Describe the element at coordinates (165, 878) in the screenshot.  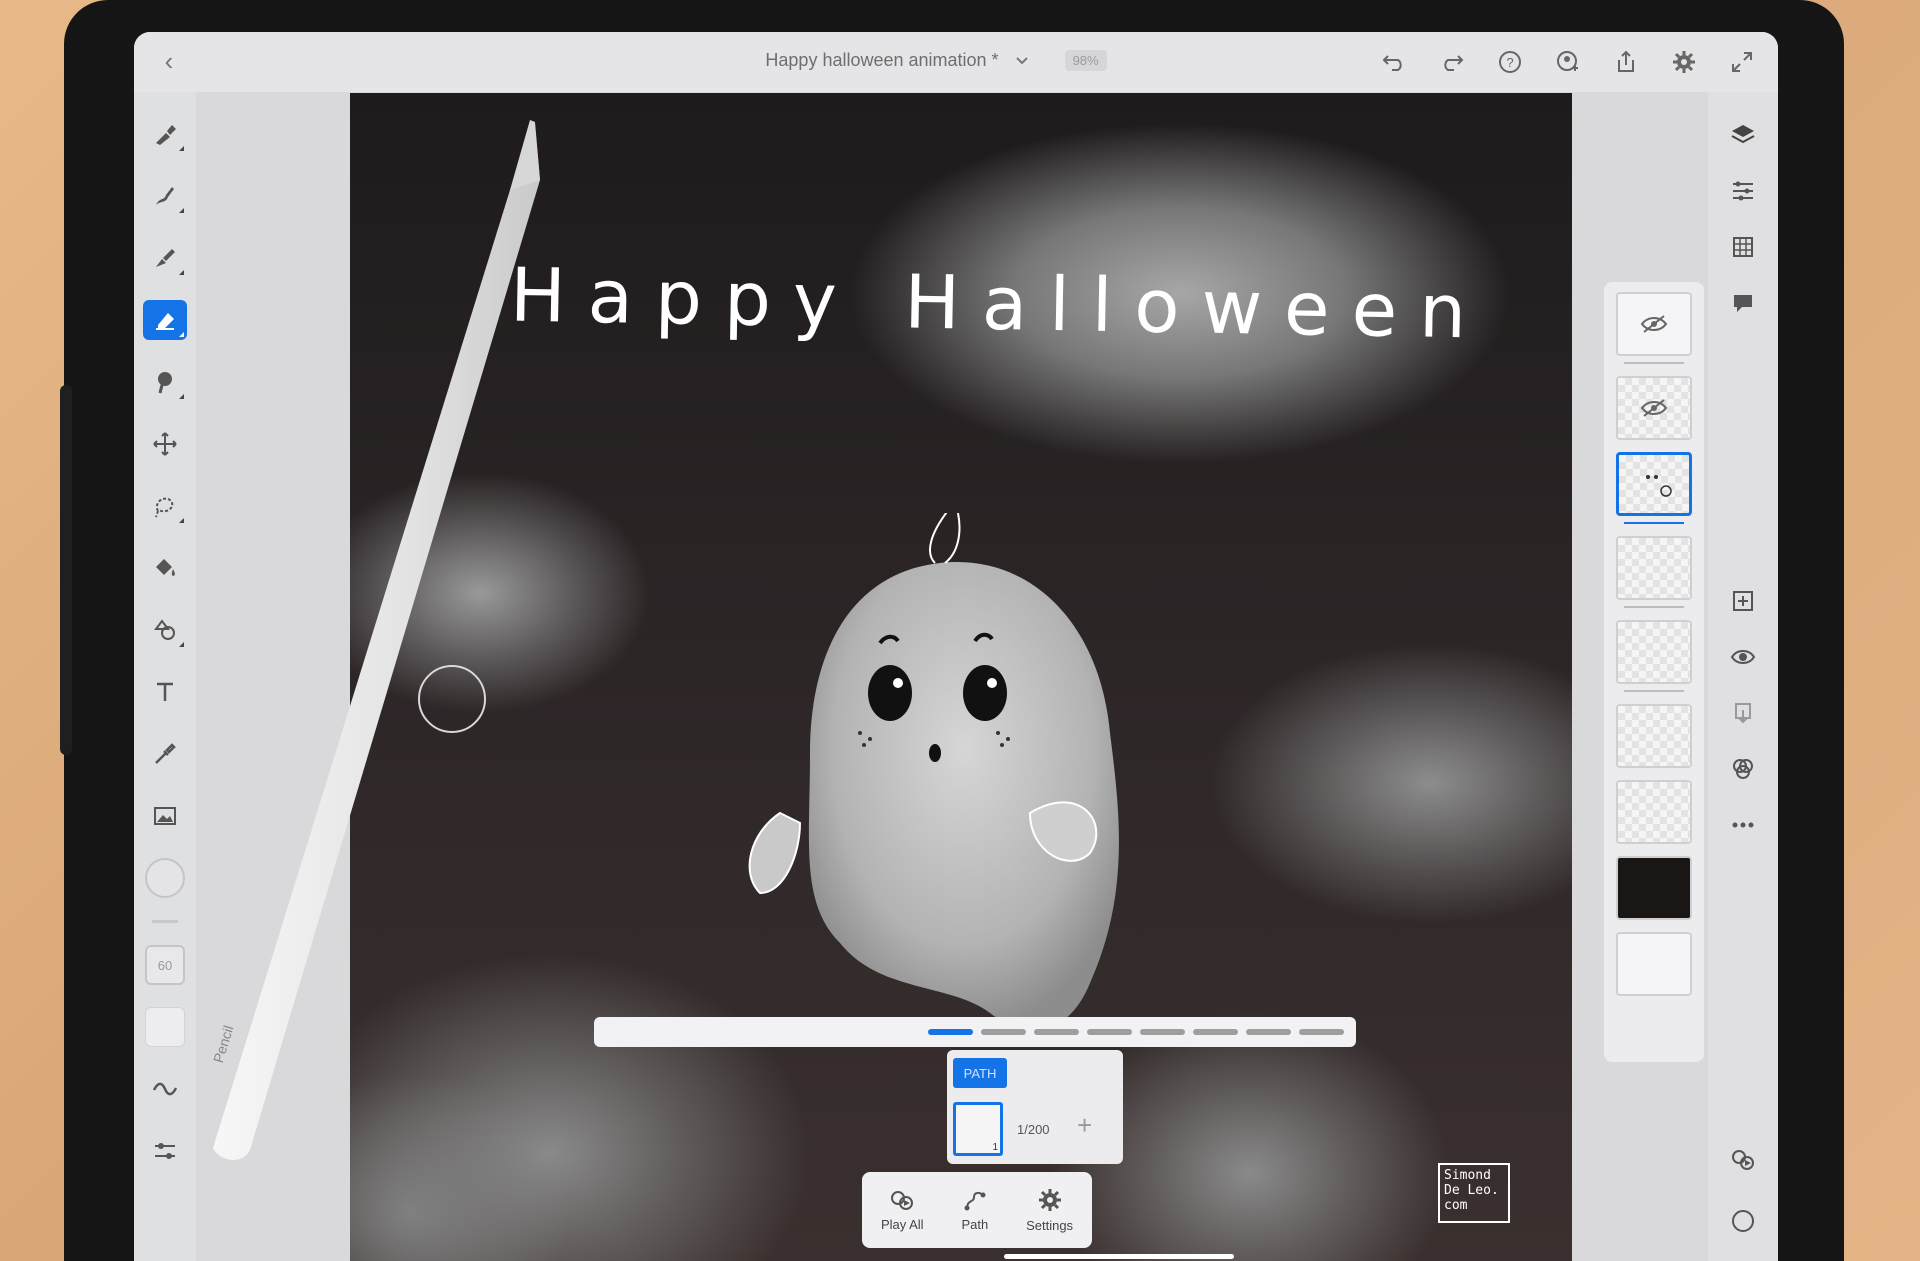
I see `color-picker-swatch` at that location.